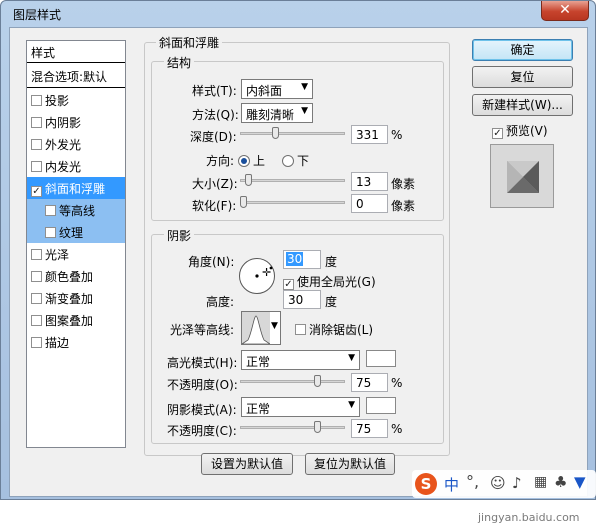 The width and height of the screenshot is (596, 529). What do you see at coordinates (369, 134) in the screenshot?
I see `depth-input: 331` at bounding box center [369, 134].